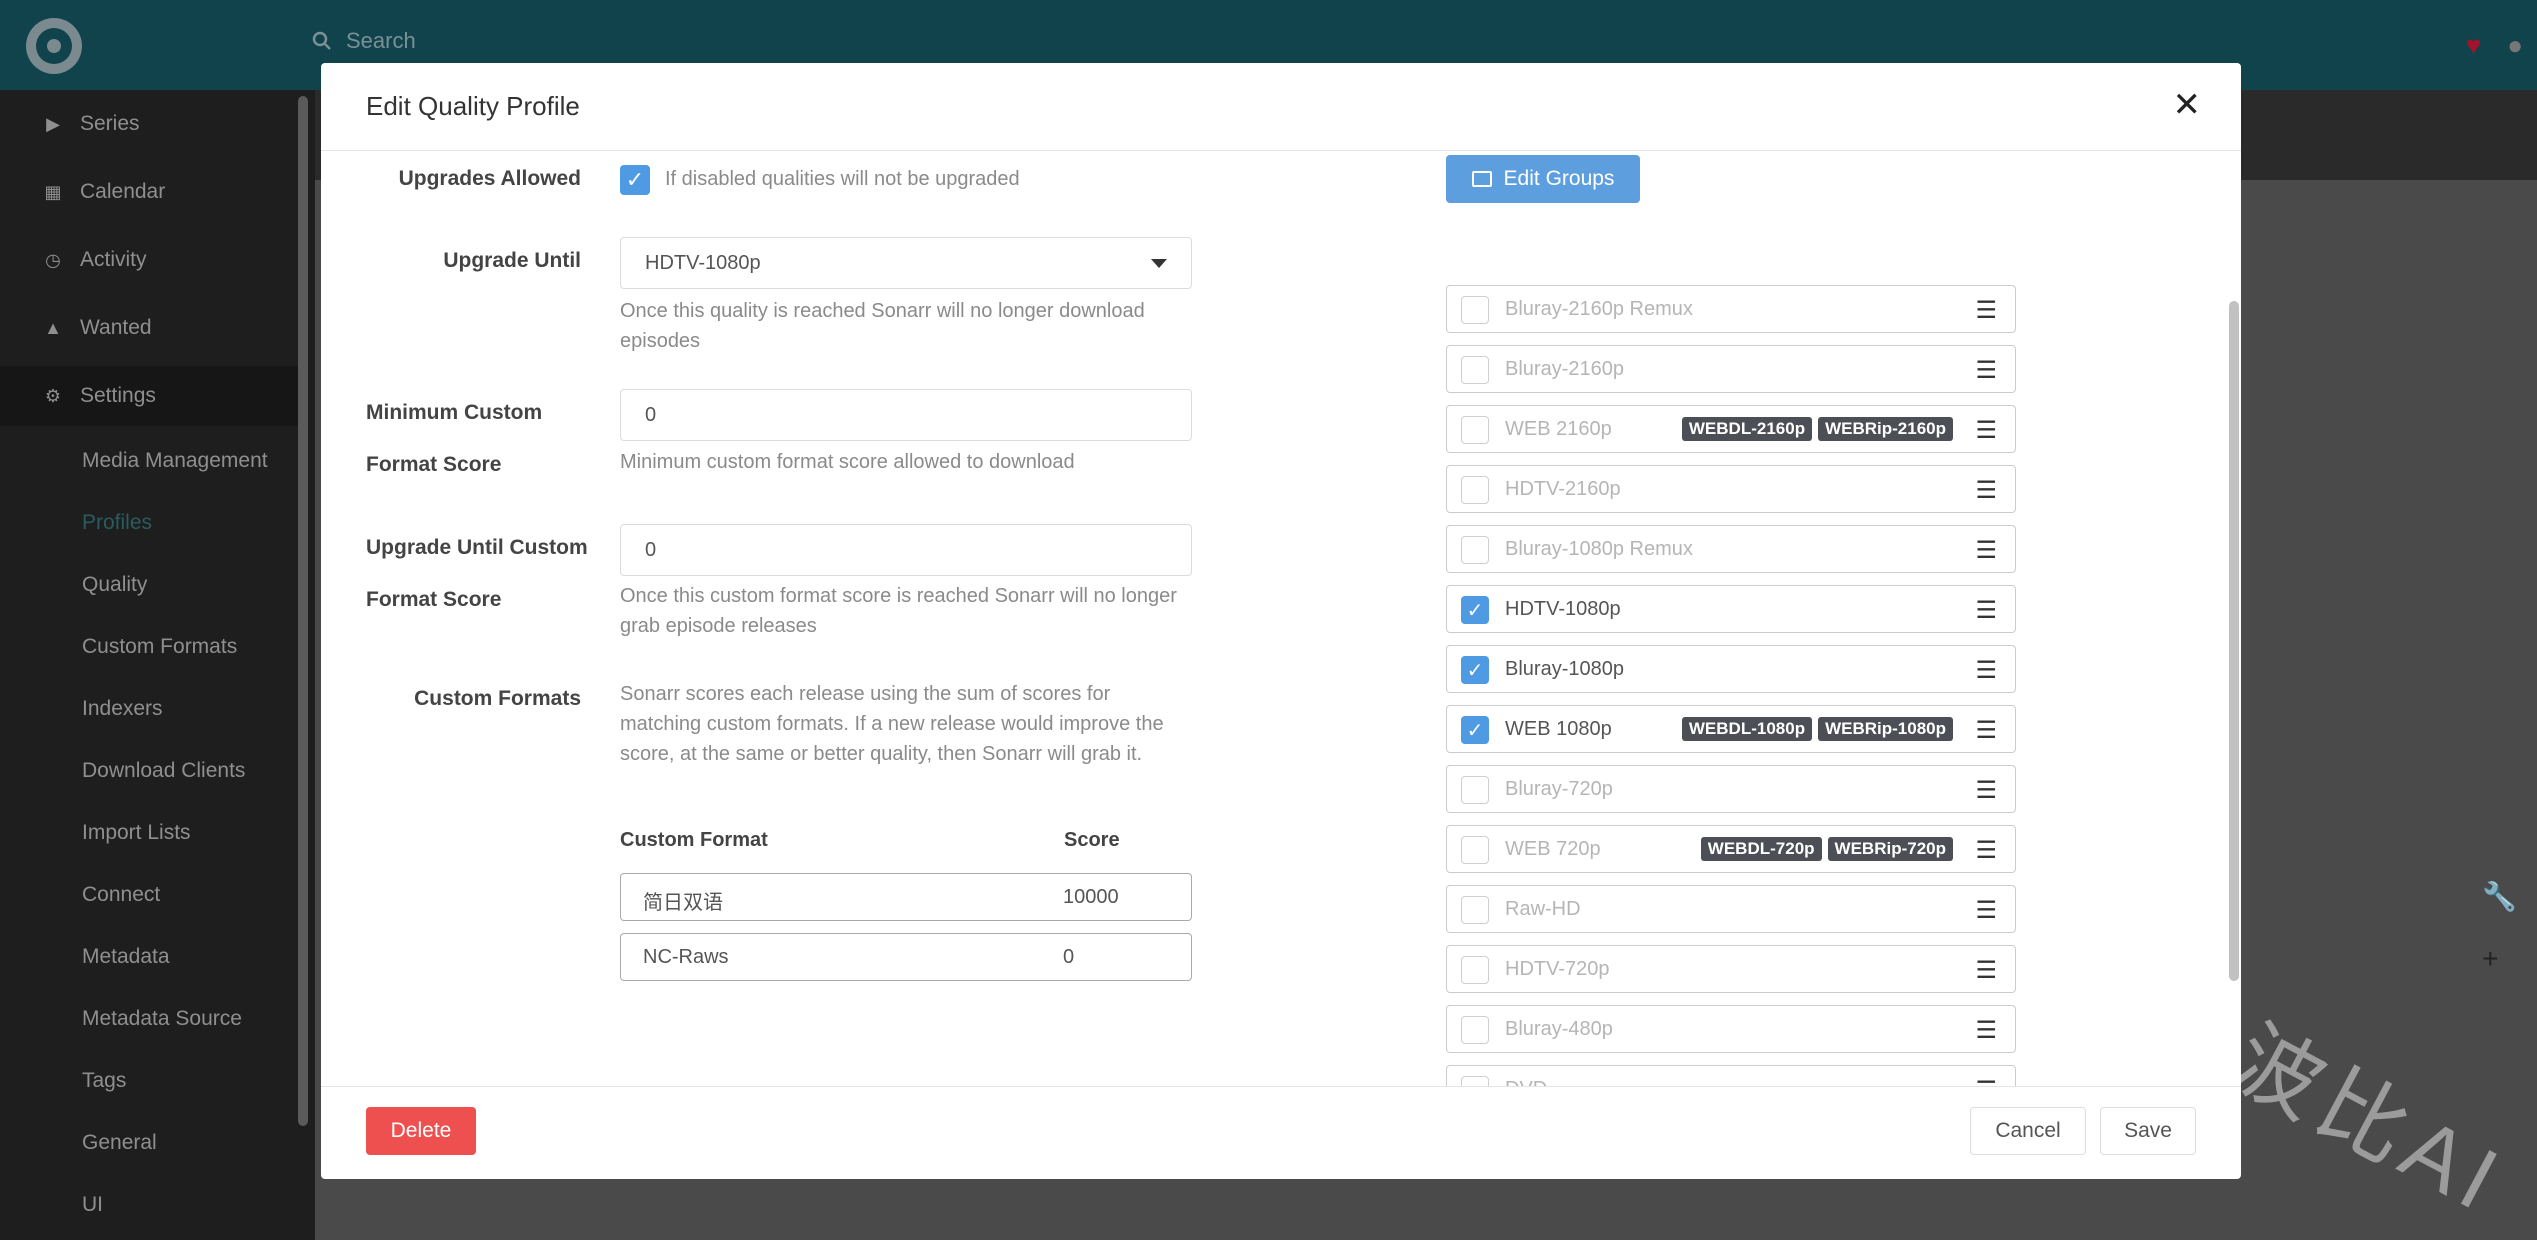 Image resolution: width=2537 pixels, height=1240 pixels. I want to click on sidebar-subitem-connect: Connect, so click(121, 895).